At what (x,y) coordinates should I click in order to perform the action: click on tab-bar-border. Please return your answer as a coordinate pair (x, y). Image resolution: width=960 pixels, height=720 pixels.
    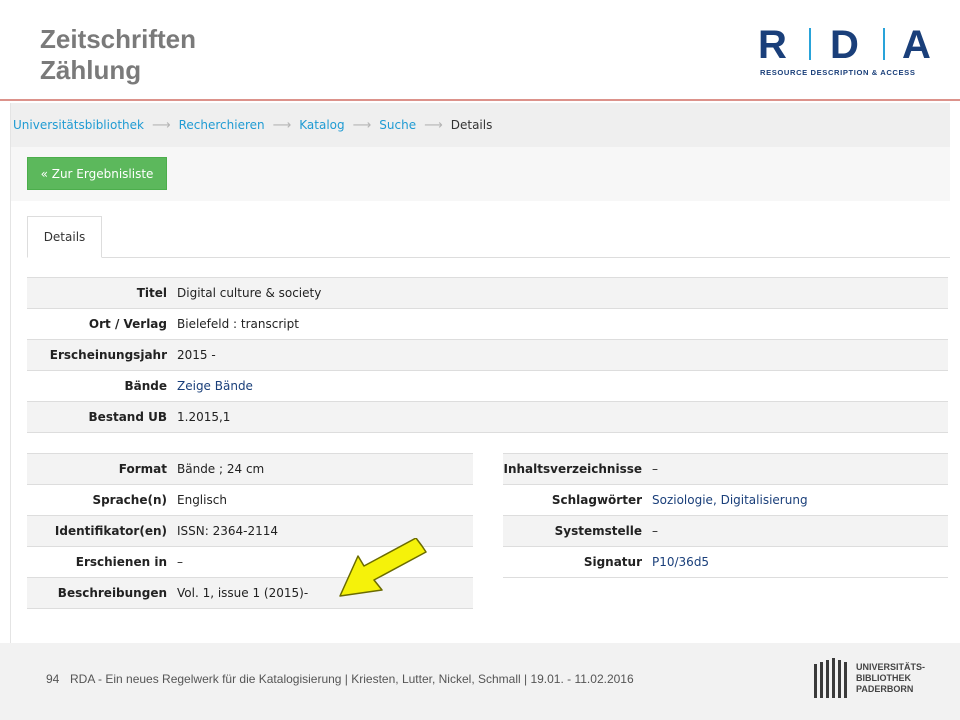
    Looking at the image, I should click on (488, 257).